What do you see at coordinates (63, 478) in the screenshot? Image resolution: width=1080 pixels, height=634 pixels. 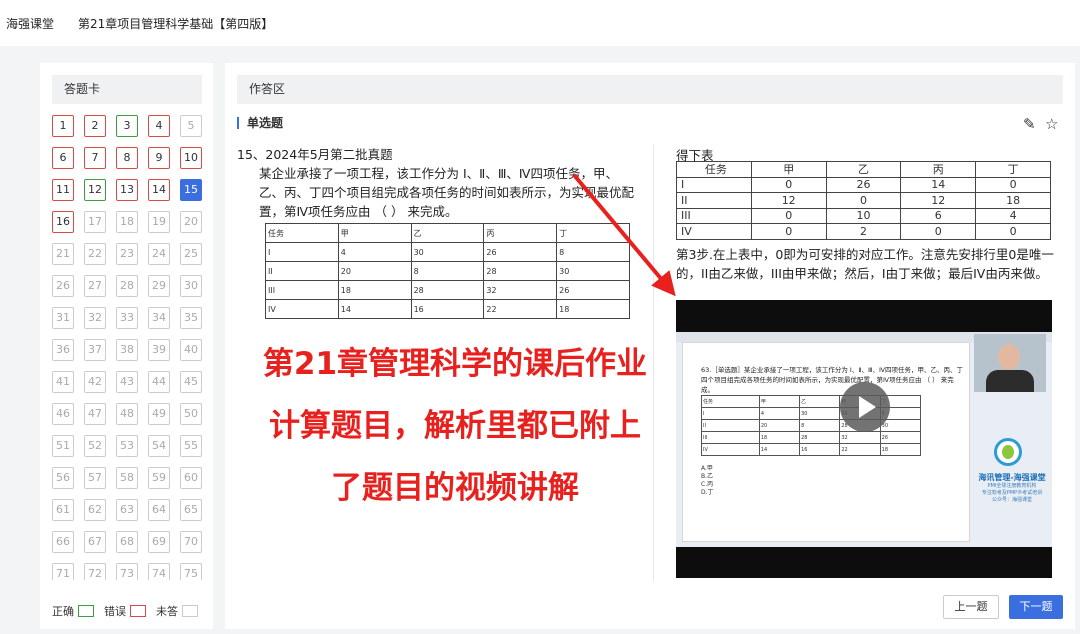 I see `question-cell-56: 56` at bounding box center [63, 478].